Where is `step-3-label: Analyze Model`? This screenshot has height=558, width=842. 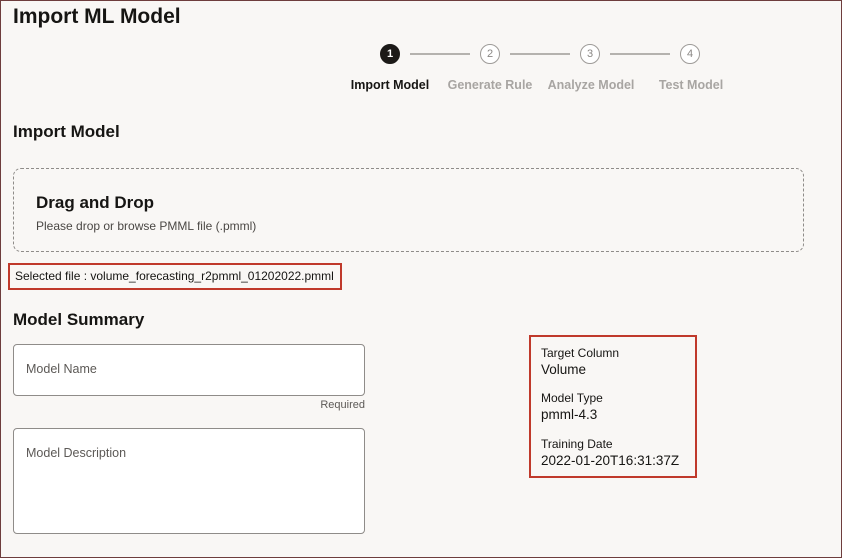
step-3-label: Analyze Model is located at coordinates (591, 85).